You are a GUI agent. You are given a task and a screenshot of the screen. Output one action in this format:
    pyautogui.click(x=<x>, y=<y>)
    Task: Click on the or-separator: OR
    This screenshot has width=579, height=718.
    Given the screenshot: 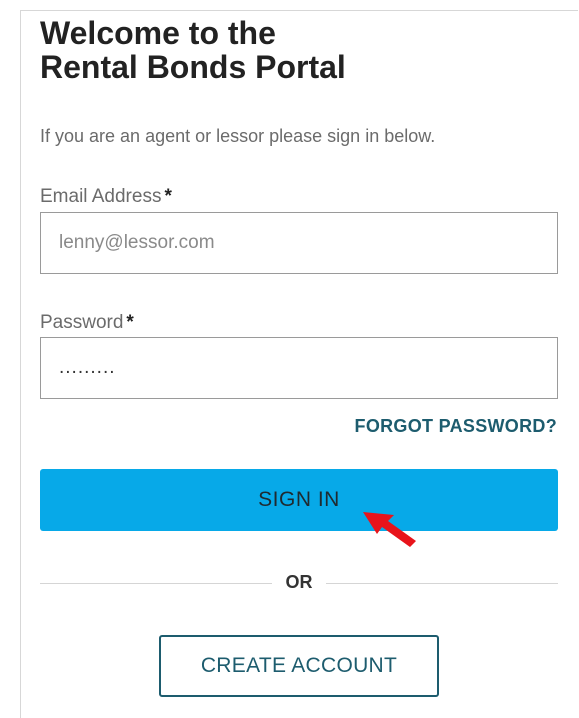 What is the action you would take?
    pyautogui.click(x=299, y=582)
    